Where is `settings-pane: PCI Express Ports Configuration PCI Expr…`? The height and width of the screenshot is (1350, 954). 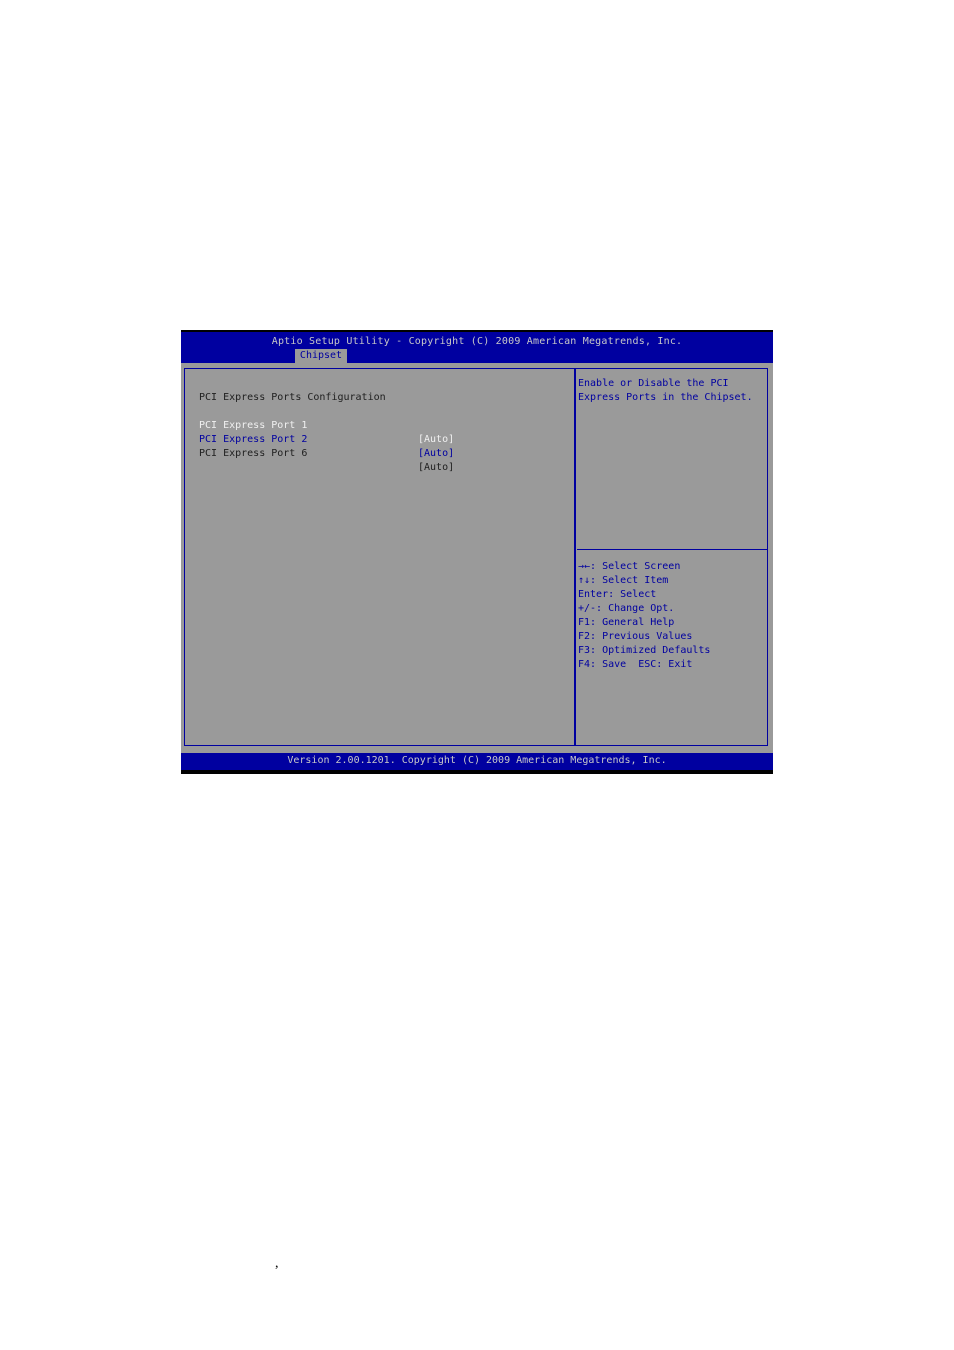
settings-pane: PCI Express Ports Configuration PCI Expr… is located at coordinates (384, 425).